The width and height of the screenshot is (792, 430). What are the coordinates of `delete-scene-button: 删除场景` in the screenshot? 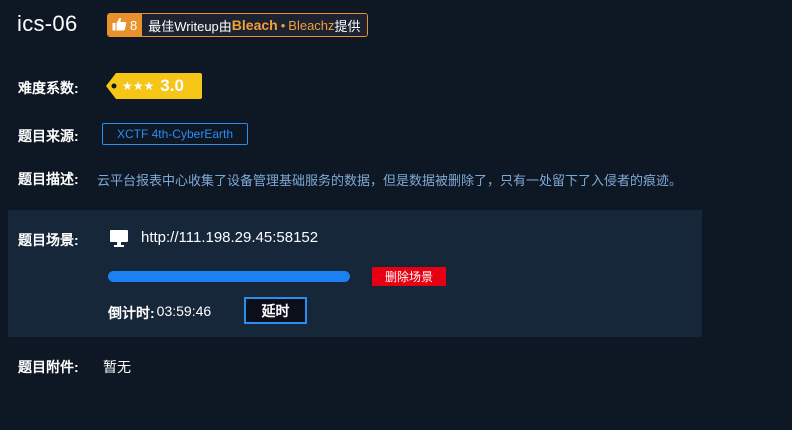 It's located at (409, 276).